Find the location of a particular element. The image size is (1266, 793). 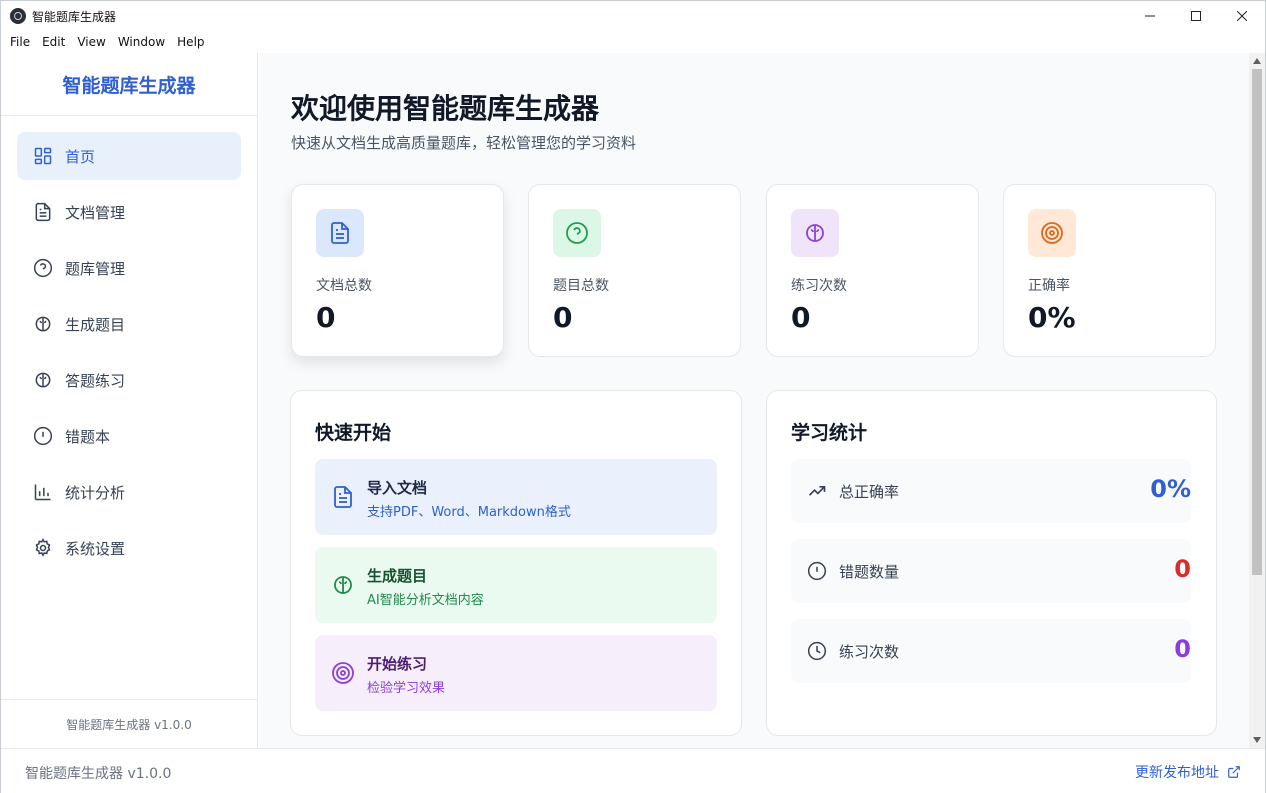

menu-edit: Edit is located at coordinates (53, 42).